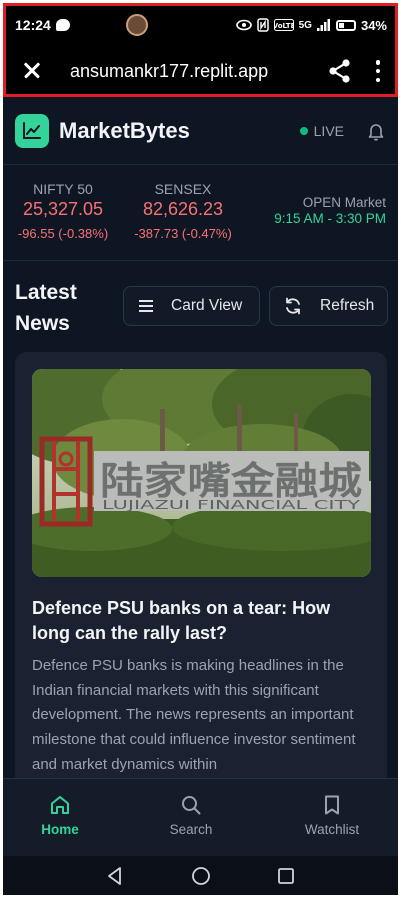 Image resolution: width=401 pixels, height=898 pixels. Describe the element at coordinates (191, 815) in the screenshot. I see `tab-search: Search` at that location.